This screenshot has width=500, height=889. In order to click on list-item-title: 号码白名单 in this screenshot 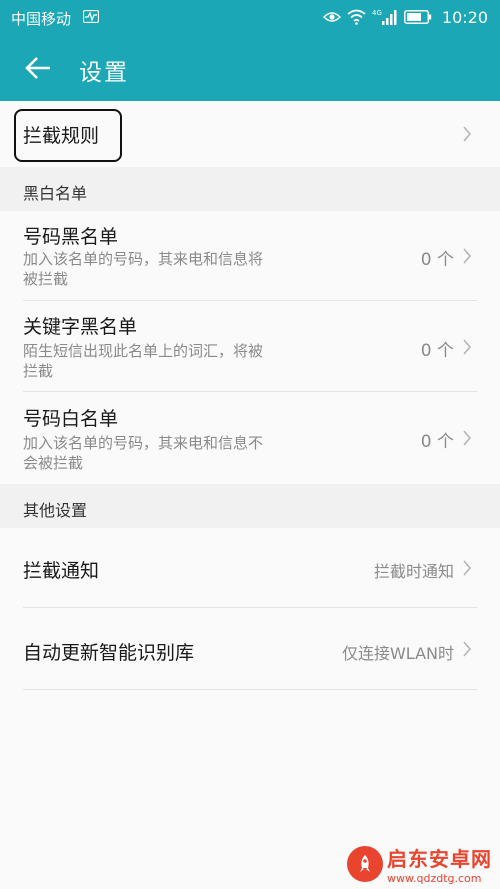, I will do `click(71, 419)`.